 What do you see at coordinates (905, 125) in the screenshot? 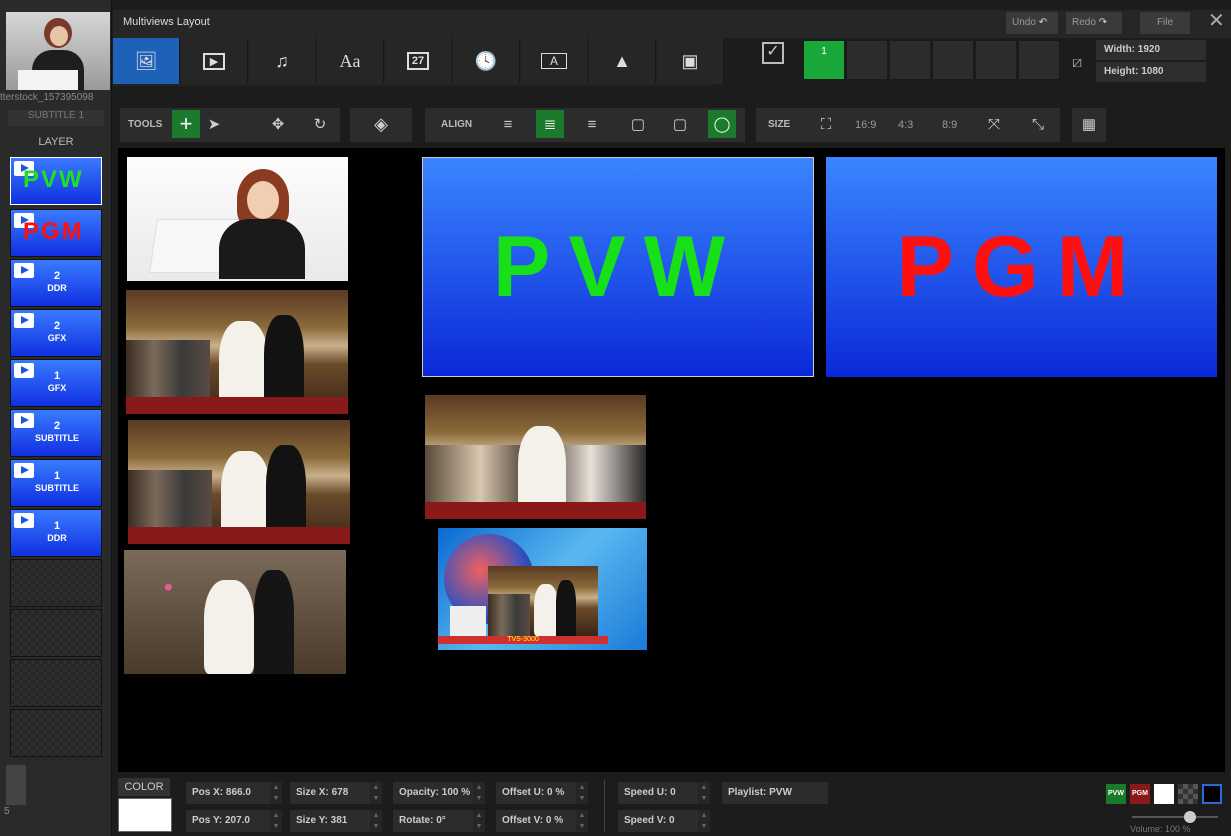
I see `ratio-4-3: 4:3` at bounding box center [905, 125].